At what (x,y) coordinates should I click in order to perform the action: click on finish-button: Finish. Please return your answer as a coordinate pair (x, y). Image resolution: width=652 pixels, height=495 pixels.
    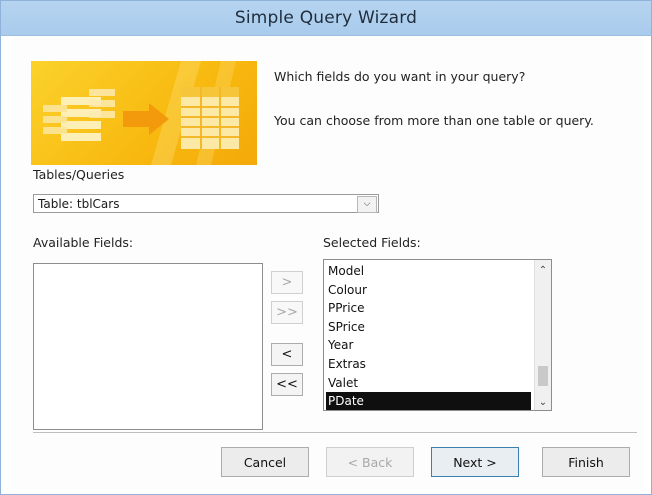
    Looking at the image, I should click on (586, 462).